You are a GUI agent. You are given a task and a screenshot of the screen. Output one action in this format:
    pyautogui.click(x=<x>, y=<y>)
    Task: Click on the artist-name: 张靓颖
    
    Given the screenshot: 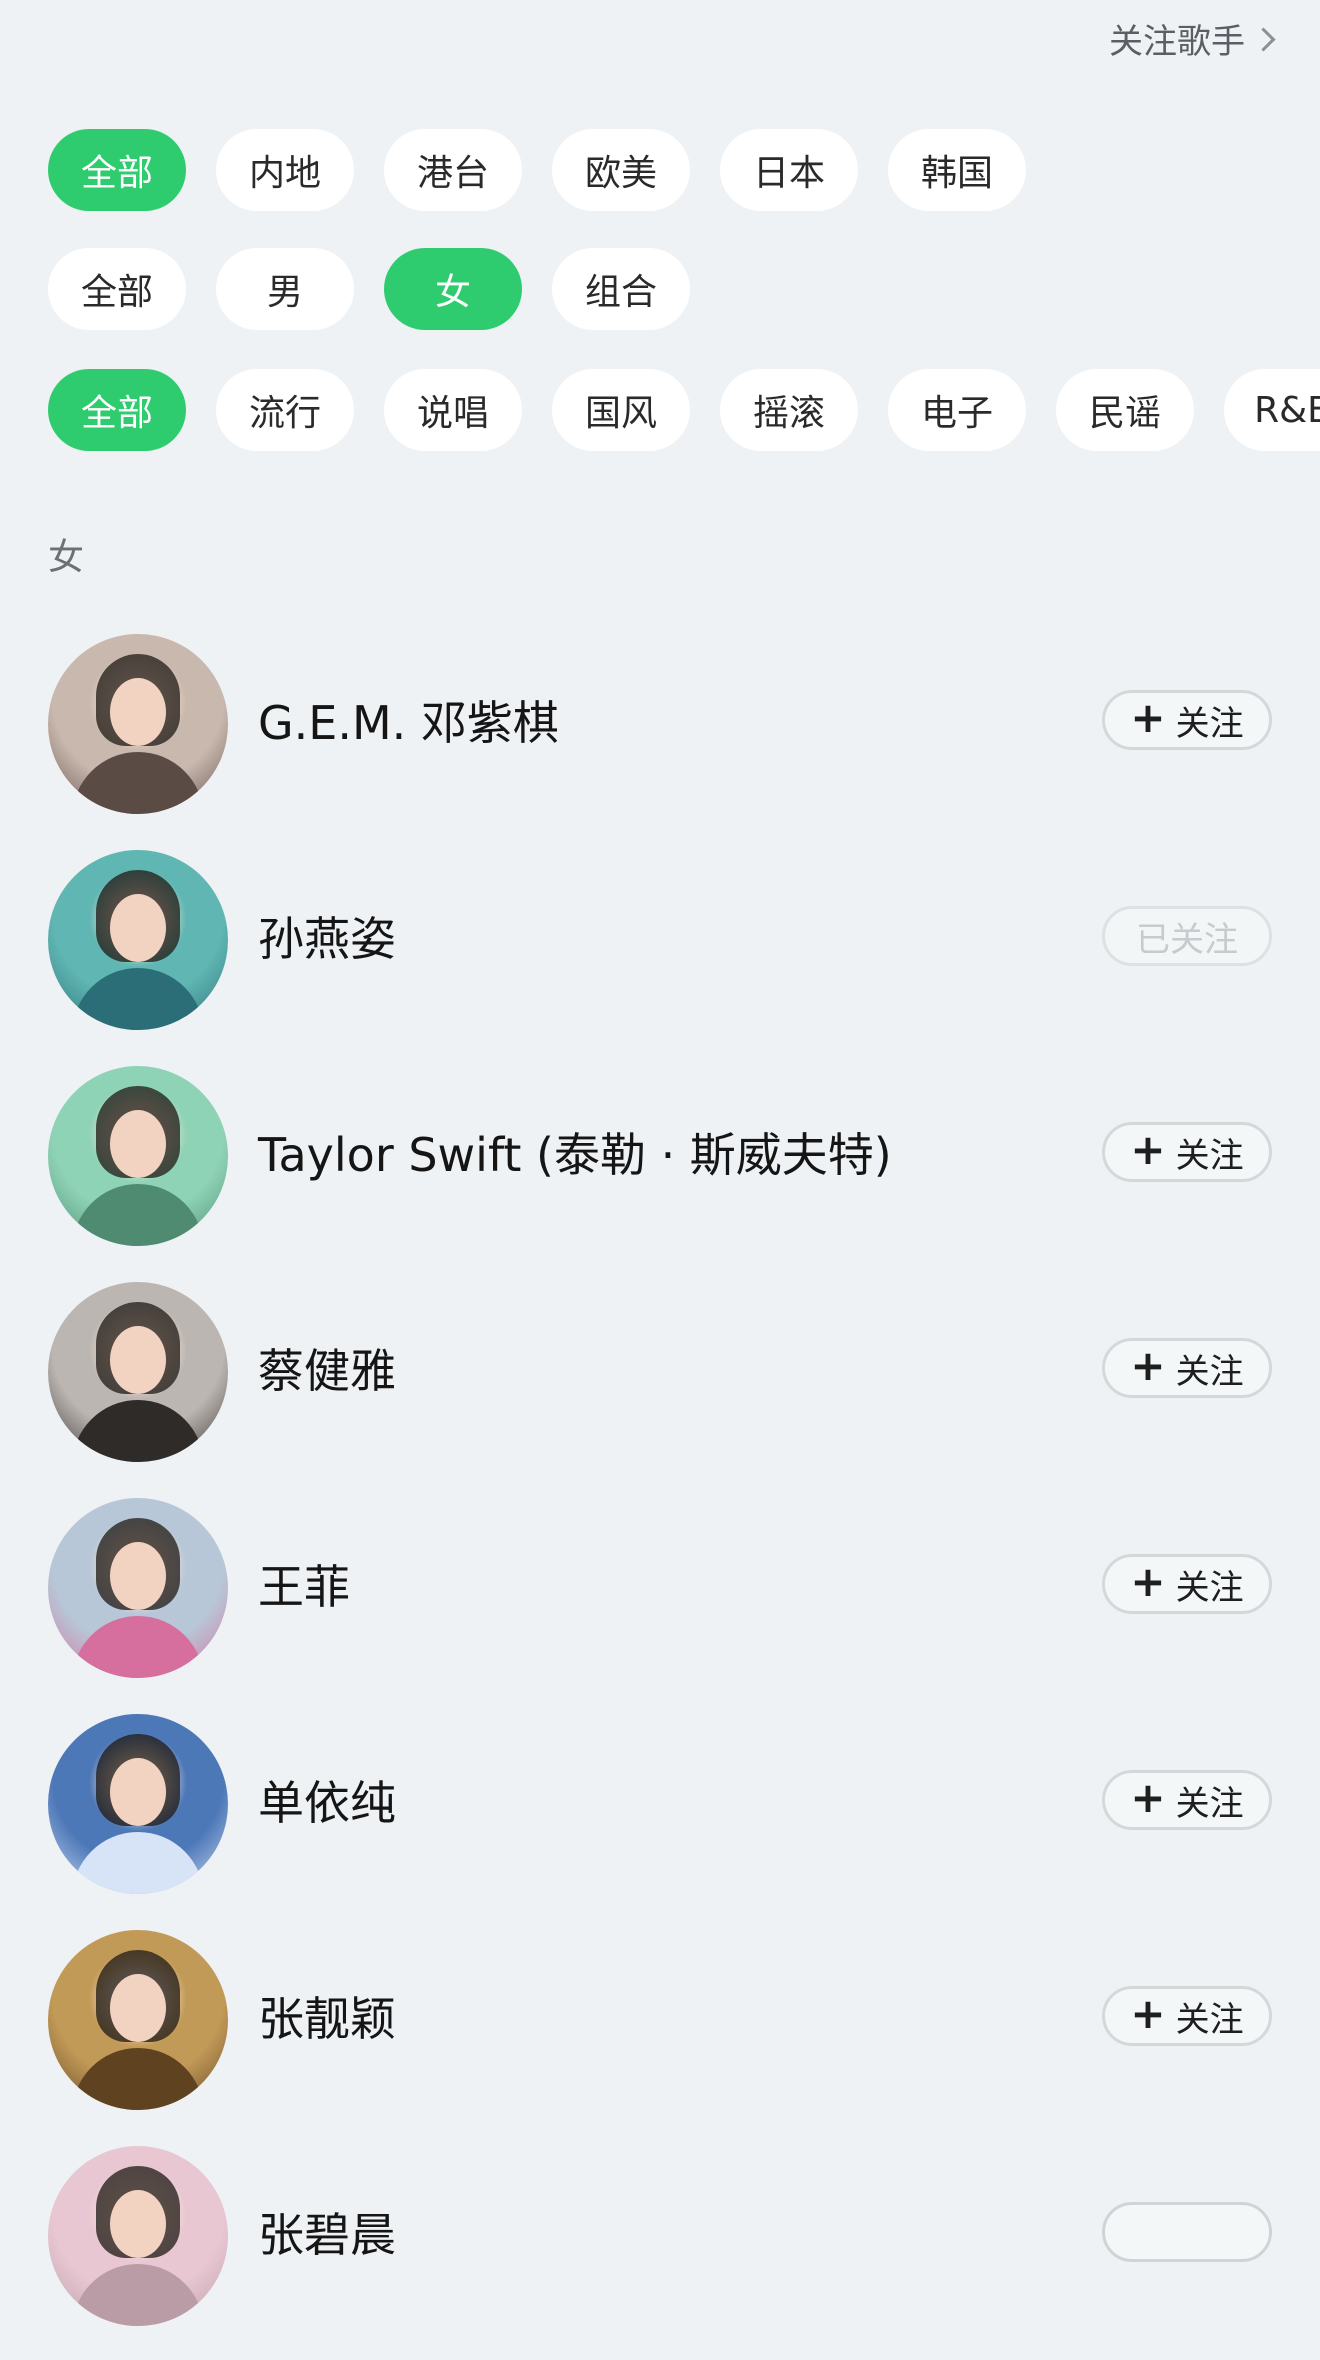 What is the action you would take?
    pyautogui.click(x=327, y=2019)
    